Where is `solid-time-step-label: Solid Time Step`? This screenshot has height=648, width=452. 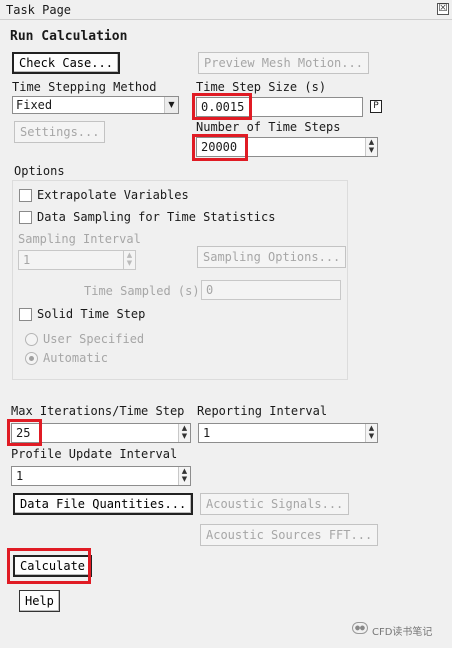
solid-time-step-label: Solid Time Step is located at coordinates (91, 314).